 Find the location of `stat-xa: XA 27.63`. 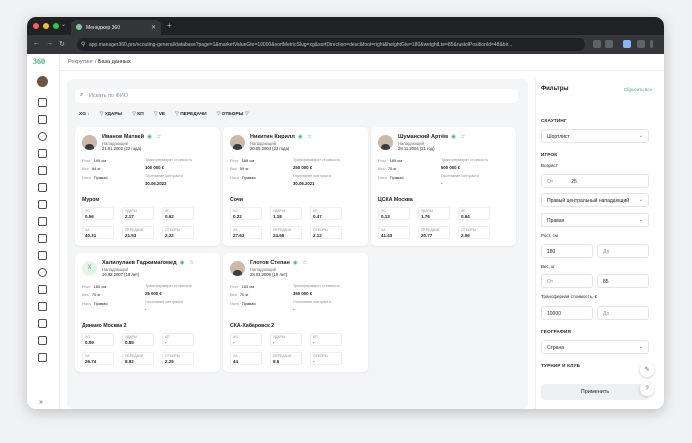

stat-xa: XA 27.63 is located at coordinates (246, 232).